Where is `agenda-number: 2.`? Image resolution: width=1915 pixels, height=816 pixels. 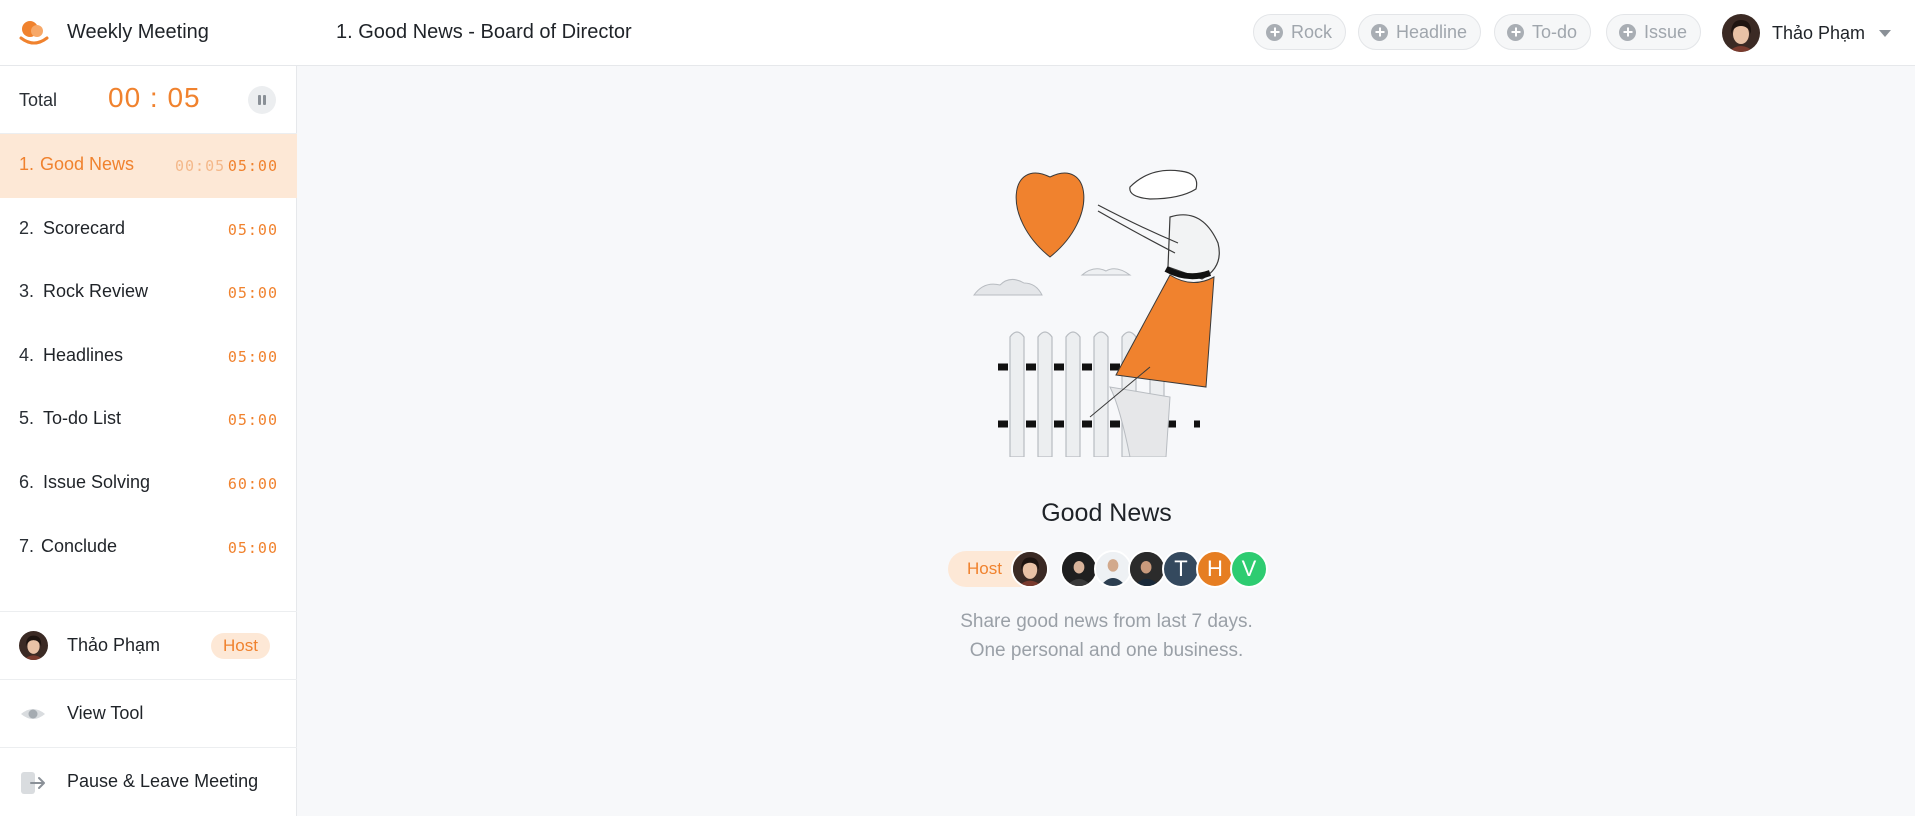
agenda-number: 2. is located at coordinates (27, 227).